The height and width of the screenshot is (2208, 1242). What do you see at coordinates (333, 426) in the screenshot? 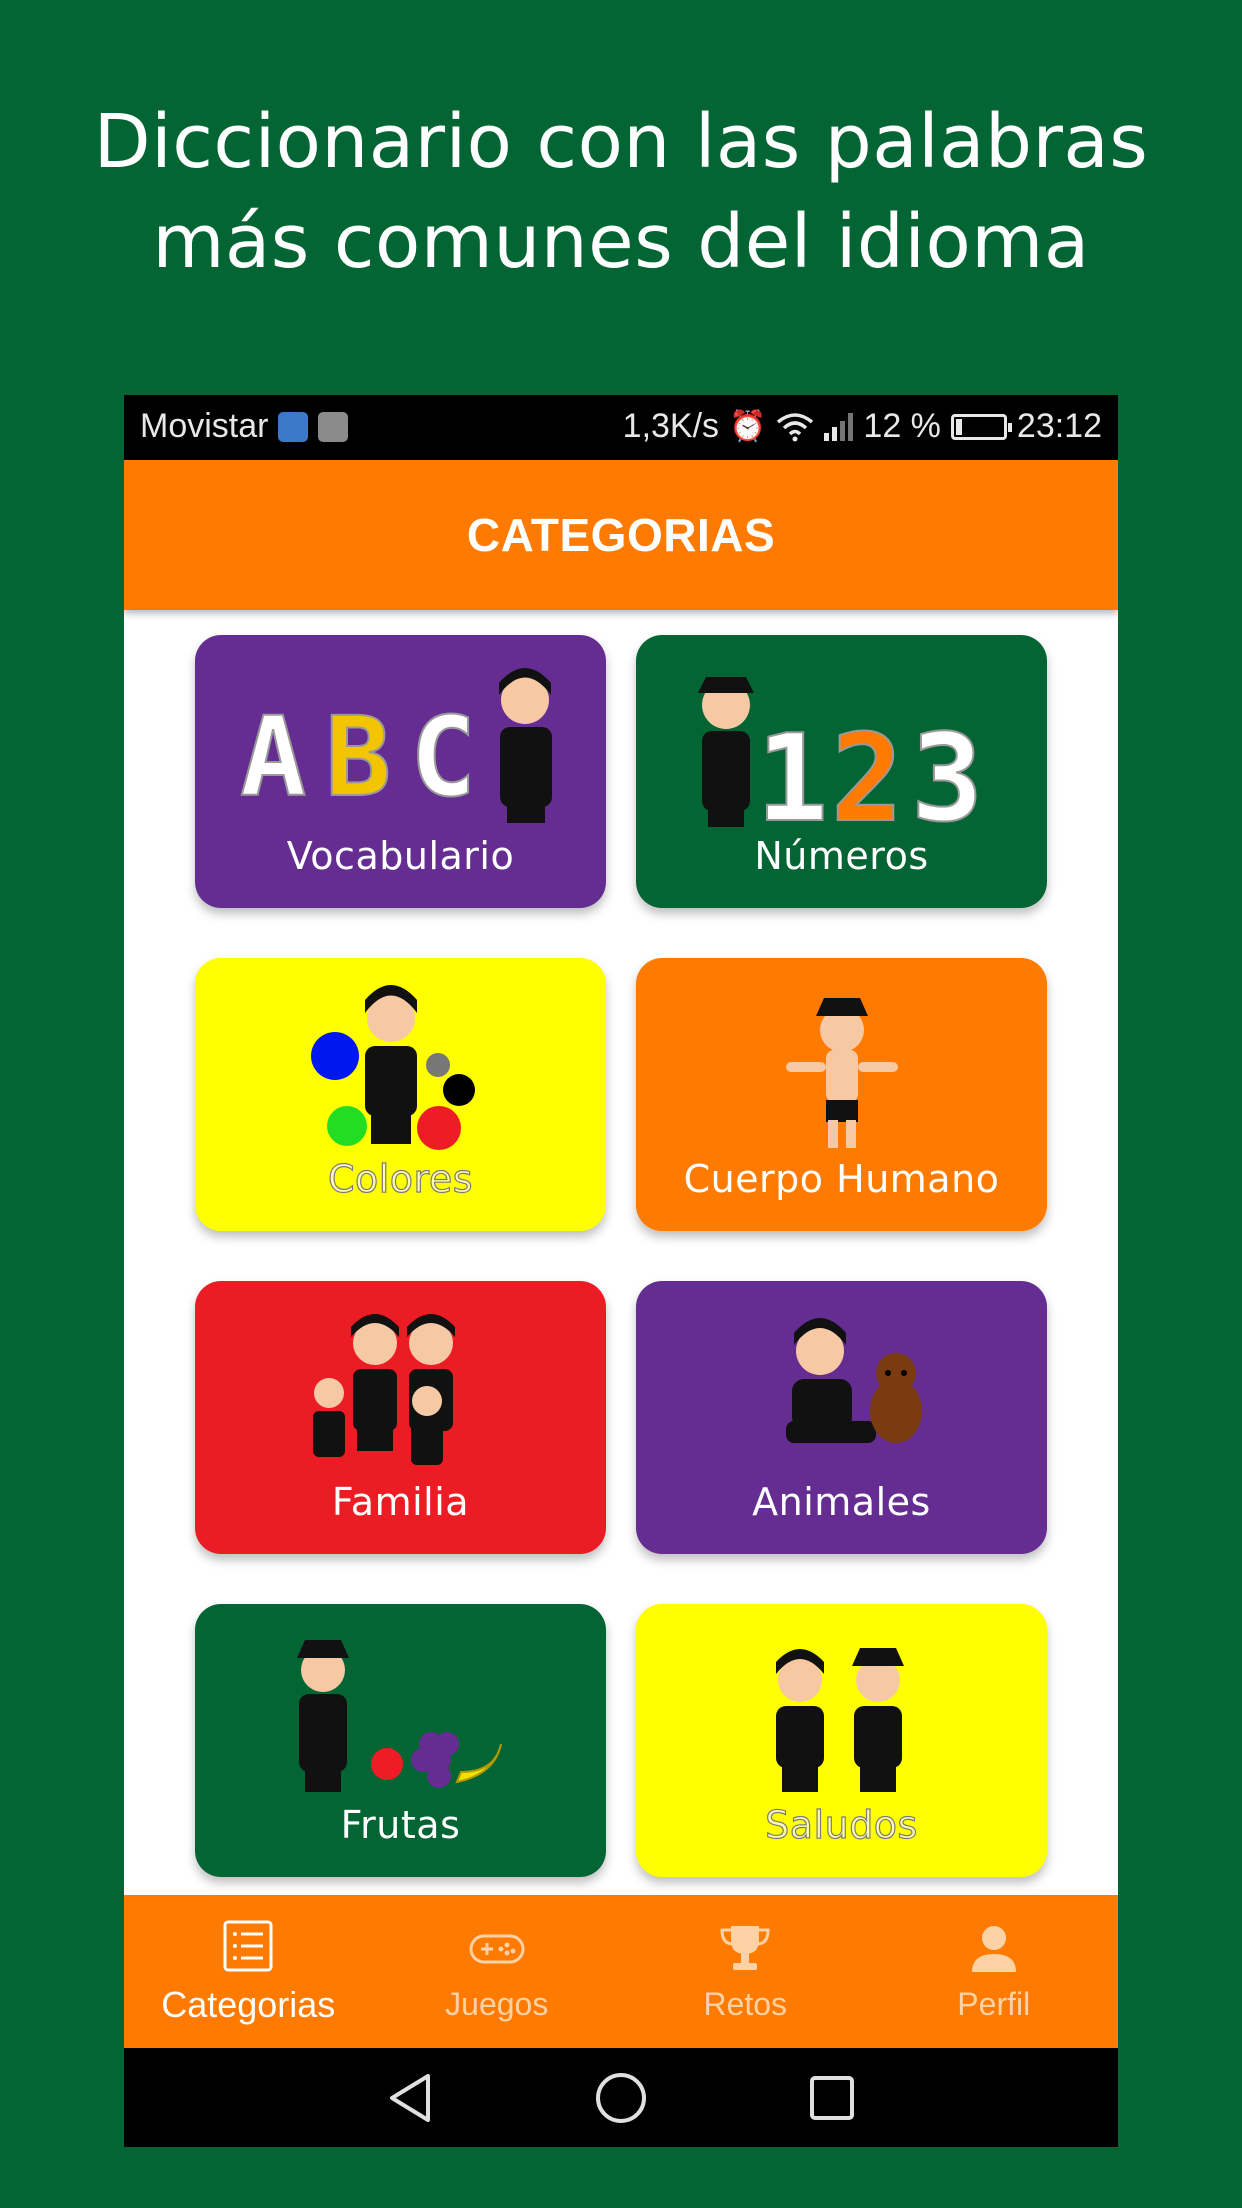
I see `gallery-notification-icon` at bounding box center [333, 426].